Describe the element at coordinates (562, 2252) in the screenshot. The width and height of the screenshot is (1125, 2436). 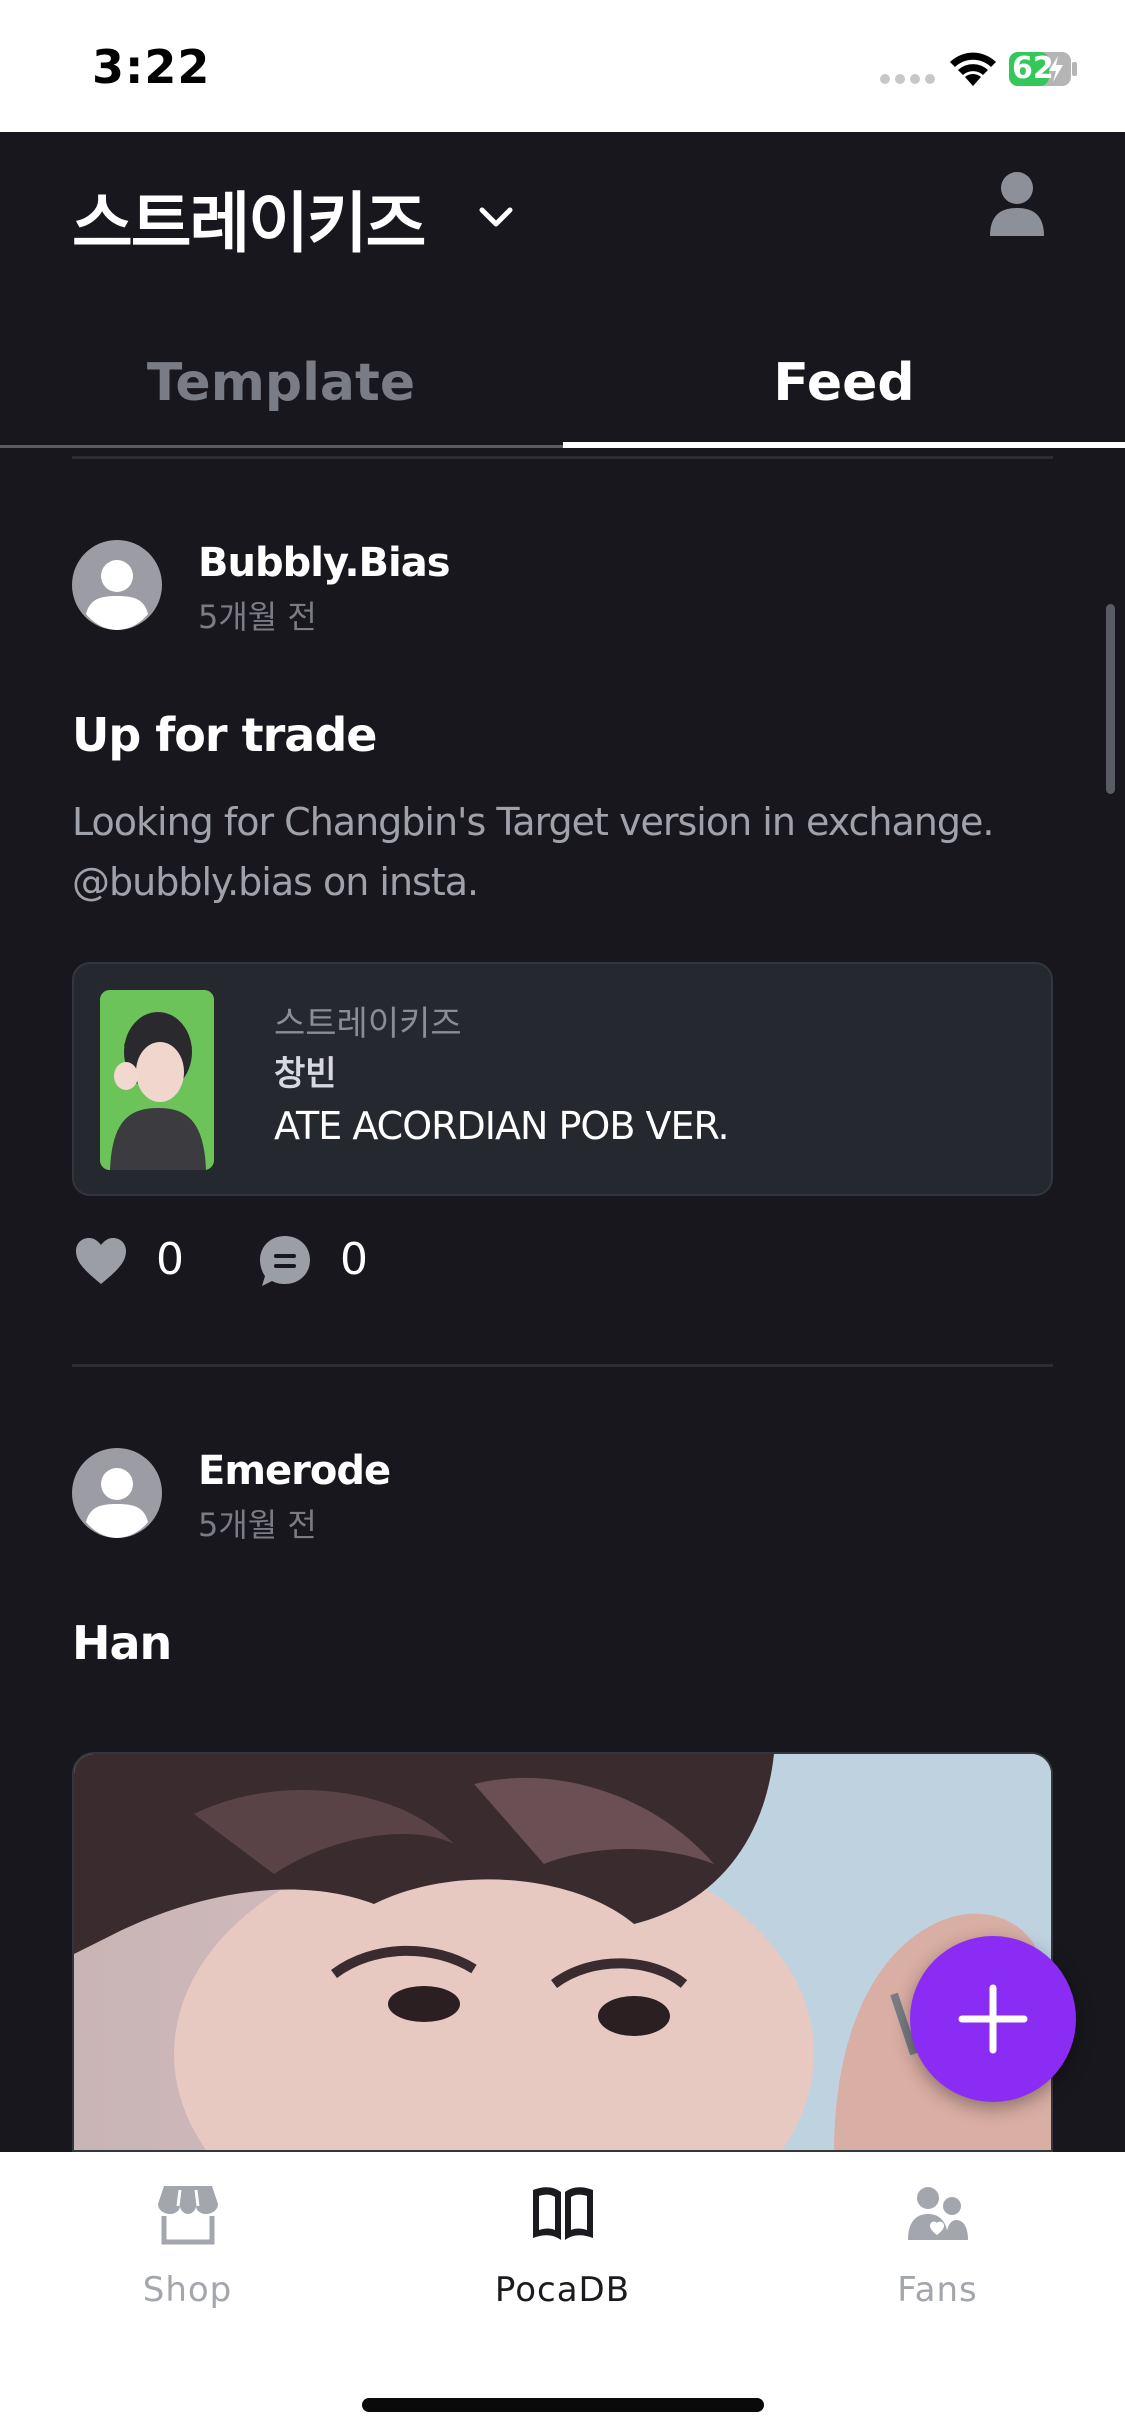
I see `nav-item-pocadb: PocaDB` at that location.